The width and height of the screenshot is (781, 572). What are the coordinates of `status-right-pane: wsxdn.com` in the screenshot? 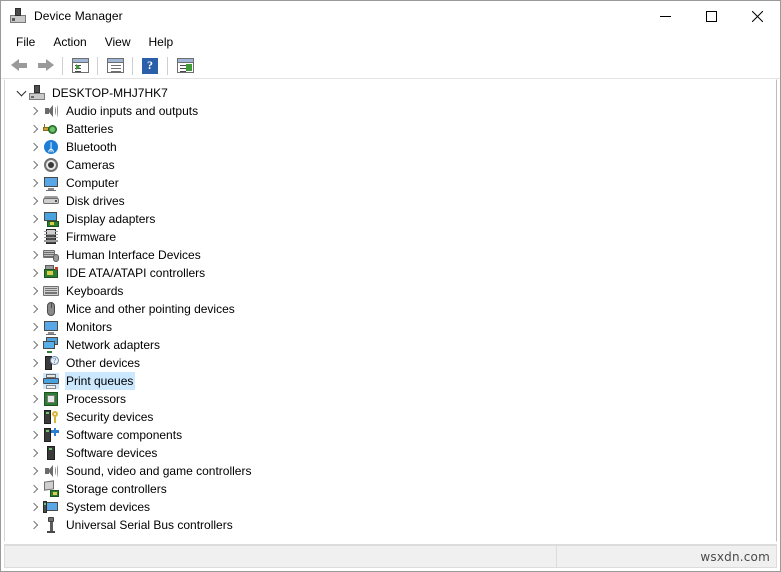 It's located at (667, 556).